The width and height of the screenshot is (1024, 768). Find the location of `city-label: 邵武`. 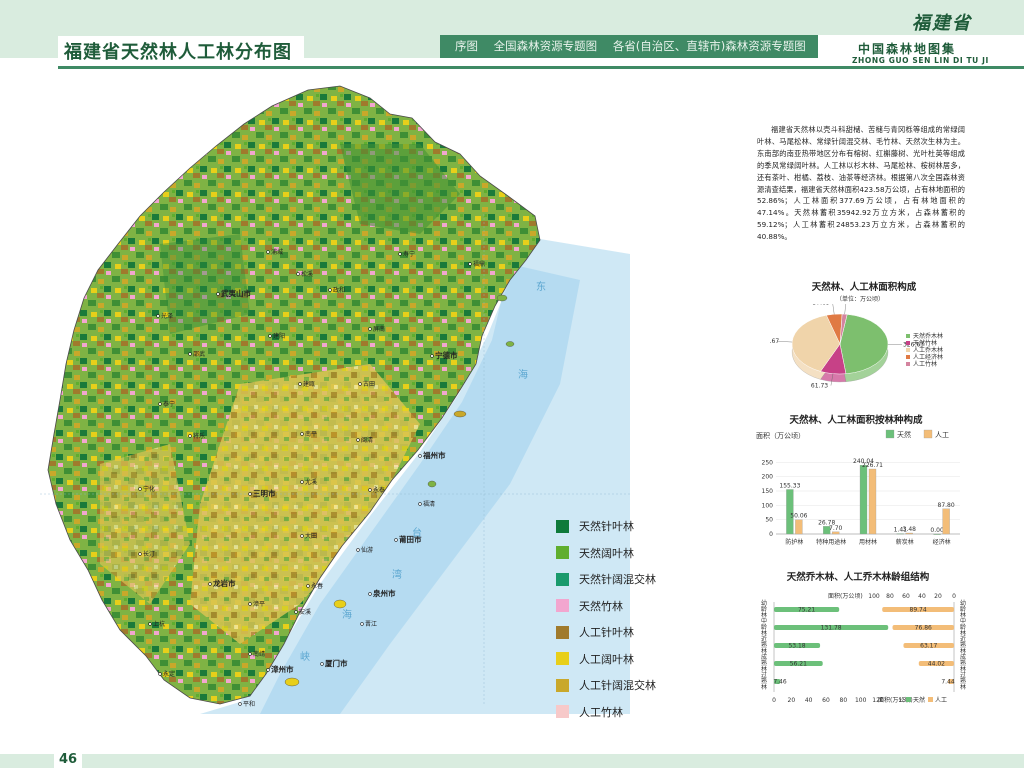

city-label: 邵武 is located at coordinates (199, 354).